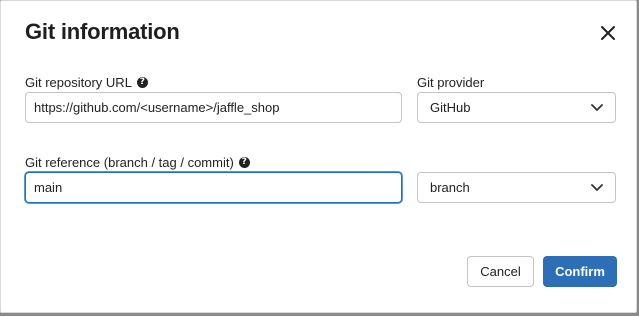  Describe the element at coordinates (516, 187) in the screenshot. I see `reference-type-select: branch` at that location.